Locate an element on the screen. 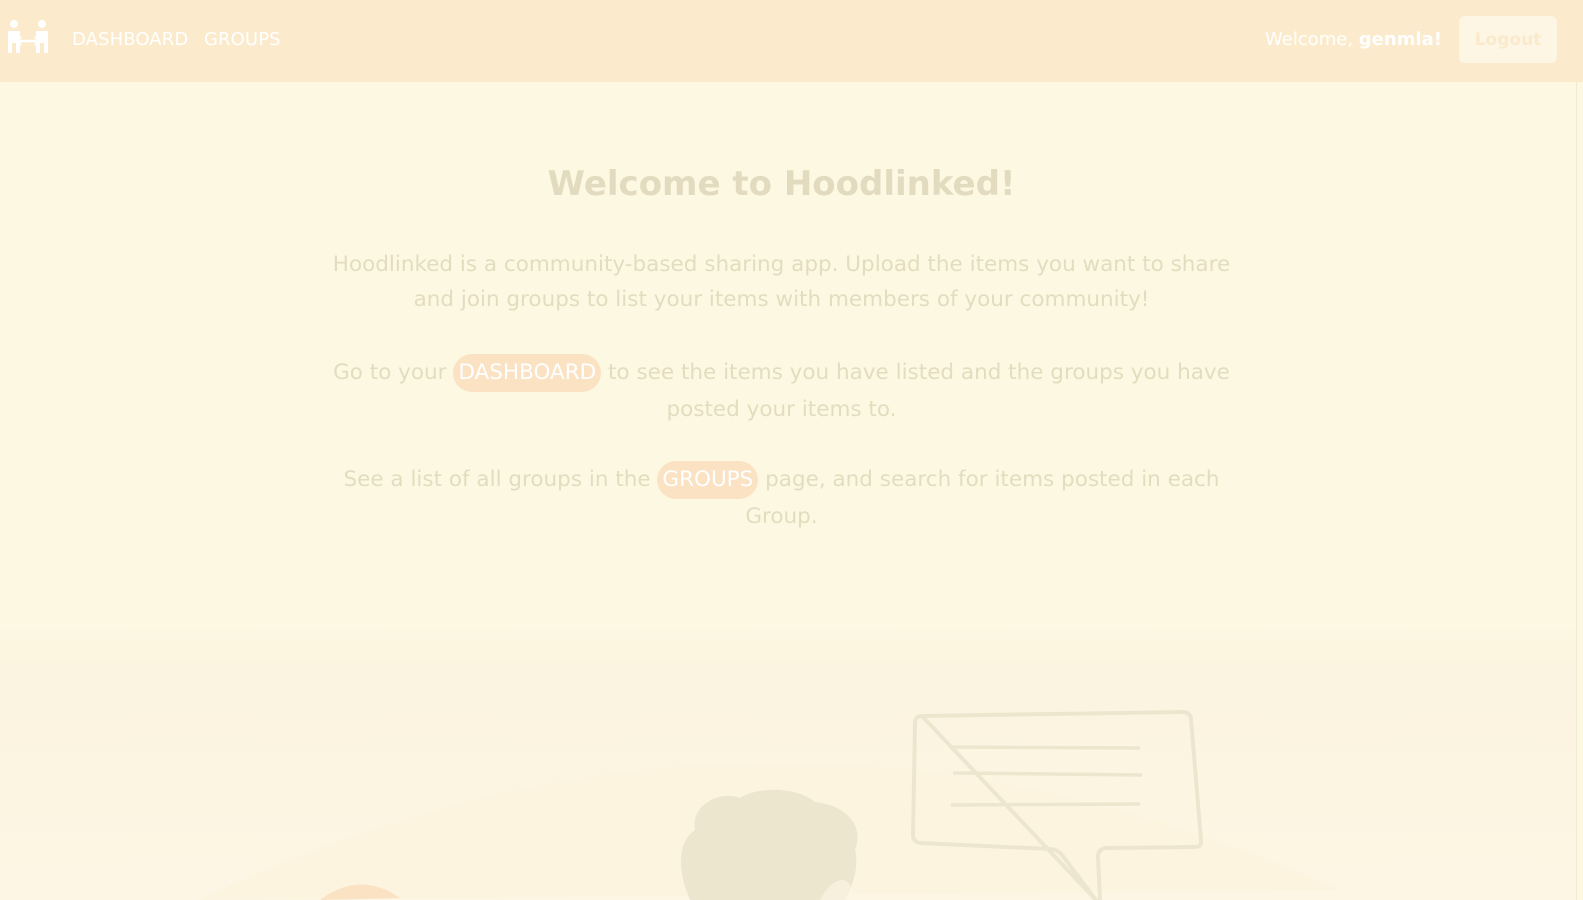 The height and width of the screenshot is (900, 1583). username: genmla! is located at coordinates (1400, 39).